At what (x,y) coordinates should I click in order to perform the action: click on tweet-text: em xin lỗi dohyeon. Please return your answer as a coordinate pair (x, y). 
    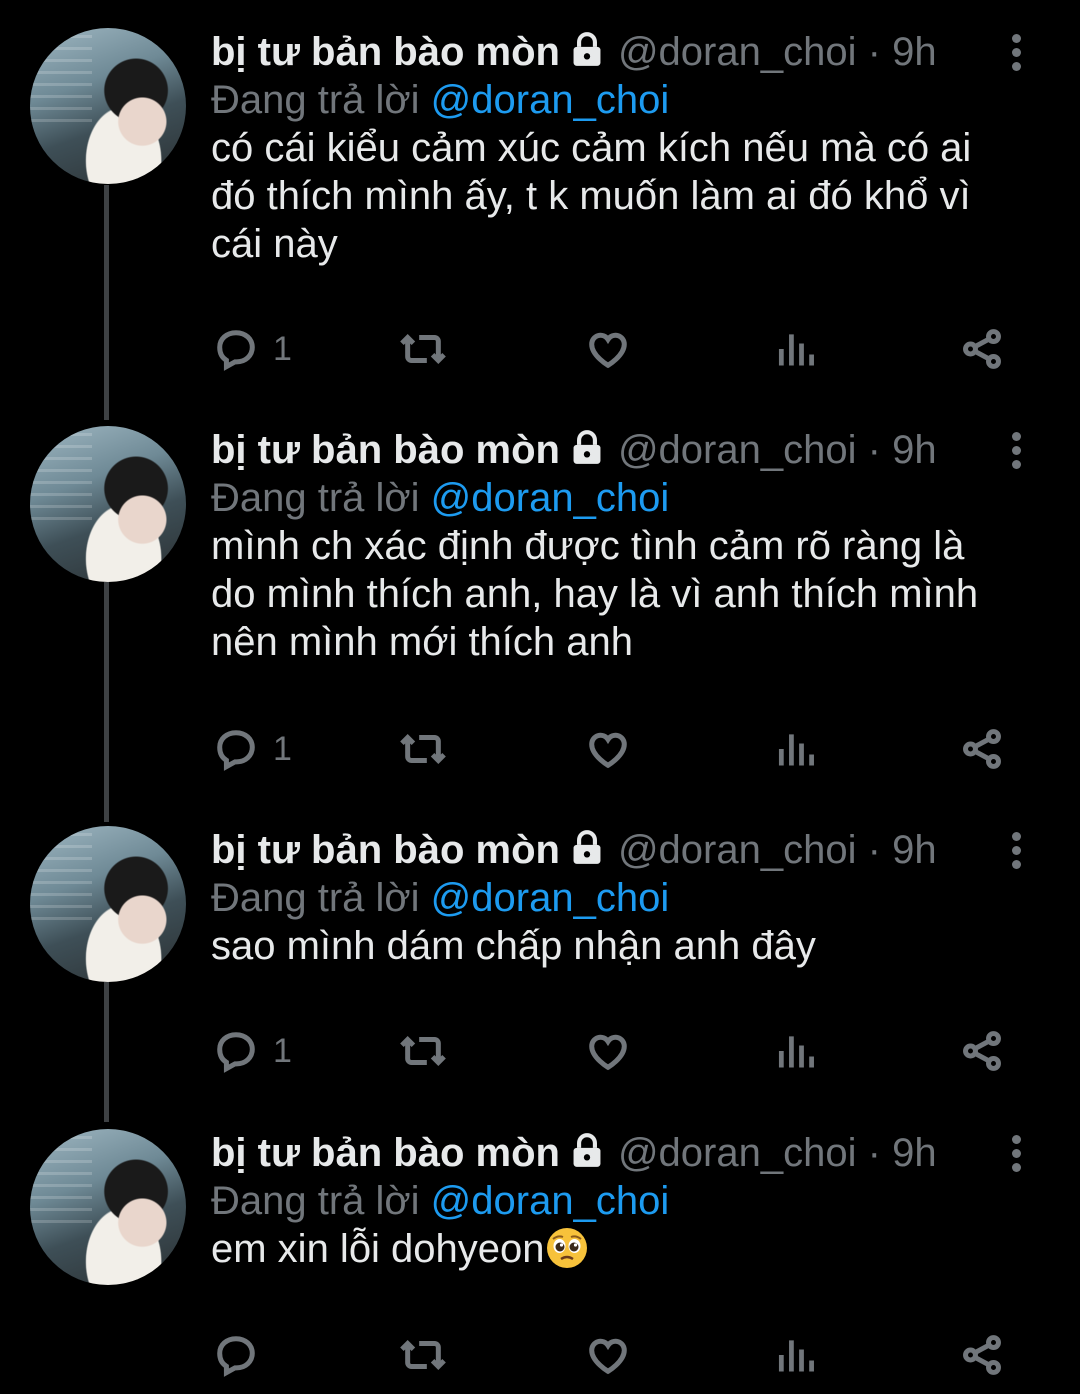
    Looking at the image, I should click on (621, 1249).